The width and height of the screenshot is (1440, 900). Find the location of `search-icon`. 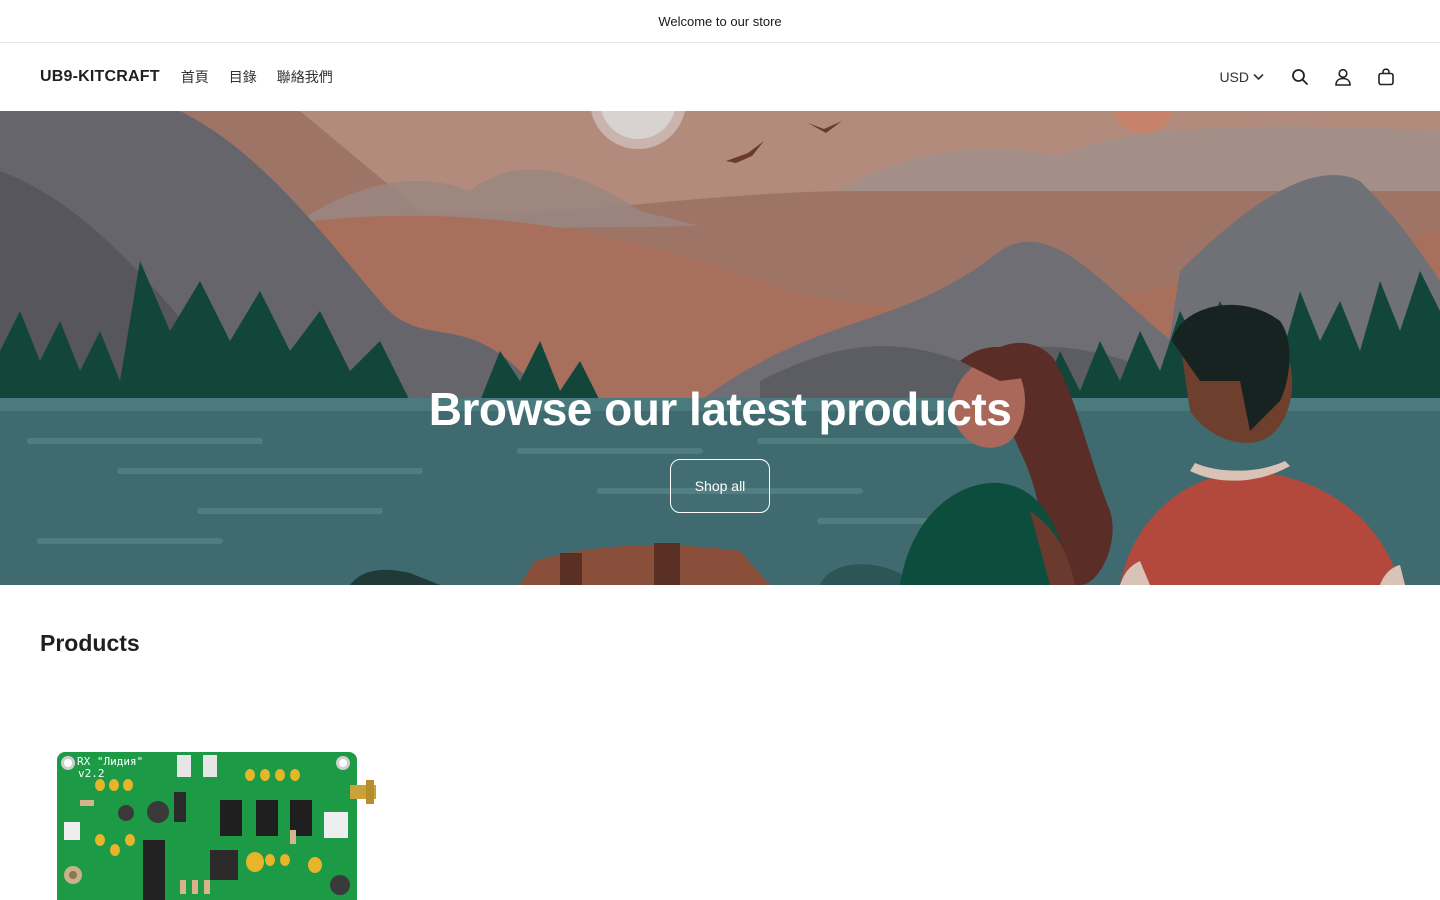

search-icon is located at coordinates (1300, 77).